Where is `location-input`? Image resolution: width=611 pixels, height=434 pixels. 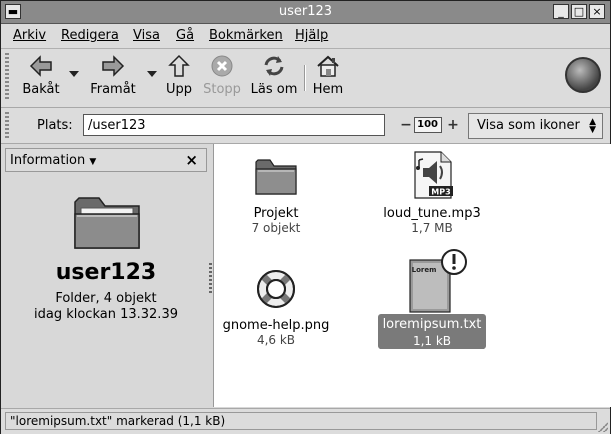
location-input is located at coordinates (234, 125).